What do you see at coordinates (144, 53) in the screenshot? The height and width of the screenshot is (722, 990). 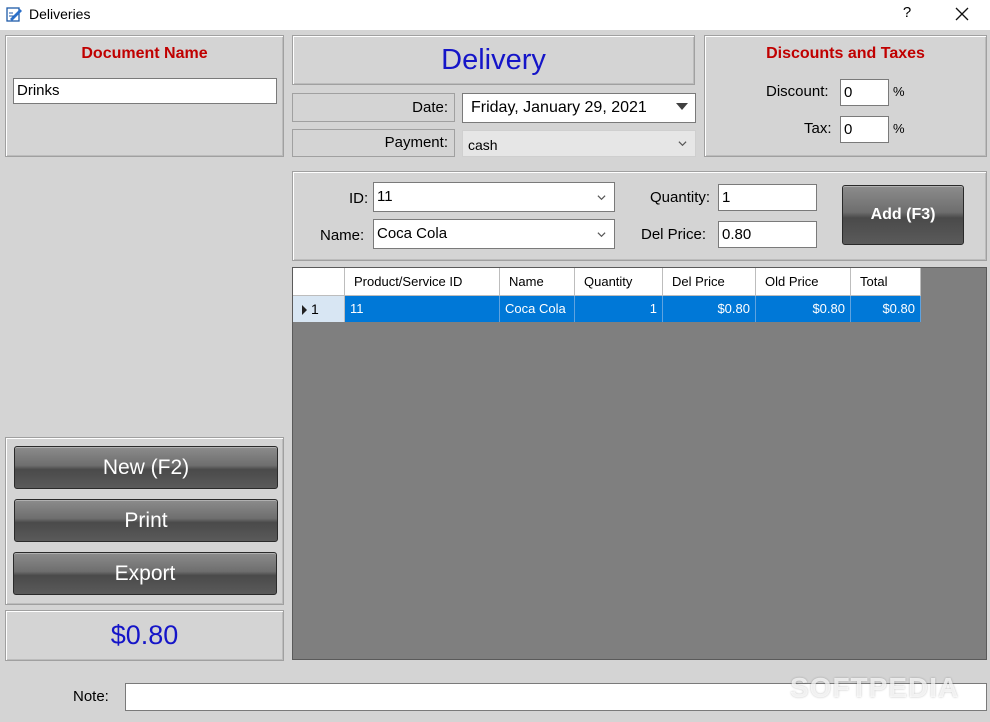 I see `document-name-heading: Document Name` at bounding box center [144, 53].